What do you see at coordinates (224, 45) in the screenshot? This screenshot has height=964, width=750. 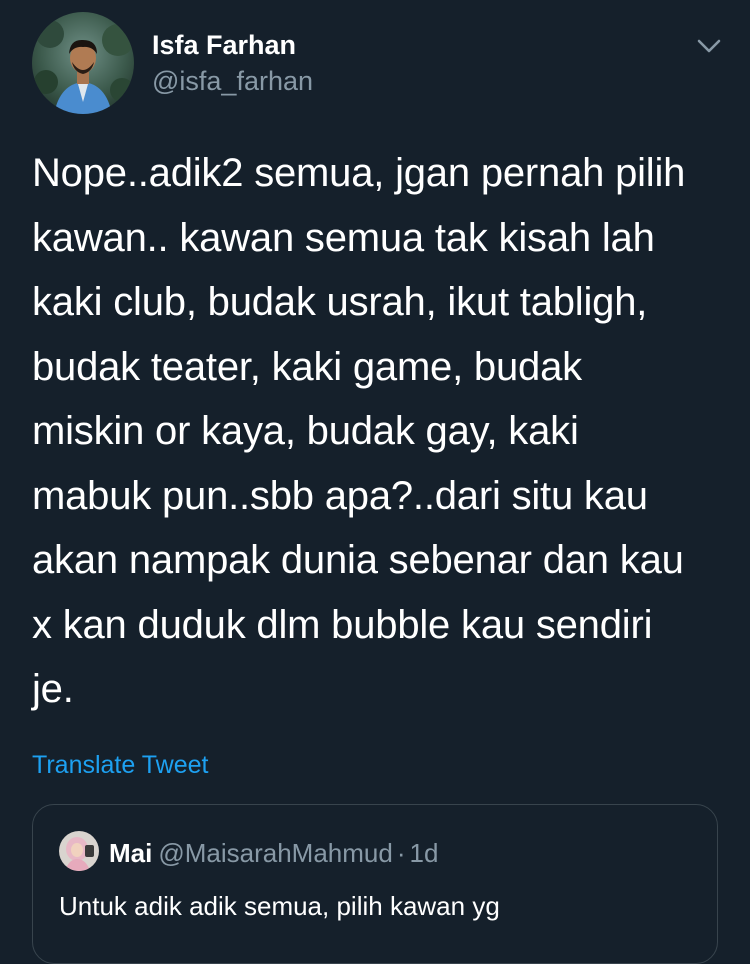 I see `author-name: Isfa Farhan` at bounding box center [224, 45].